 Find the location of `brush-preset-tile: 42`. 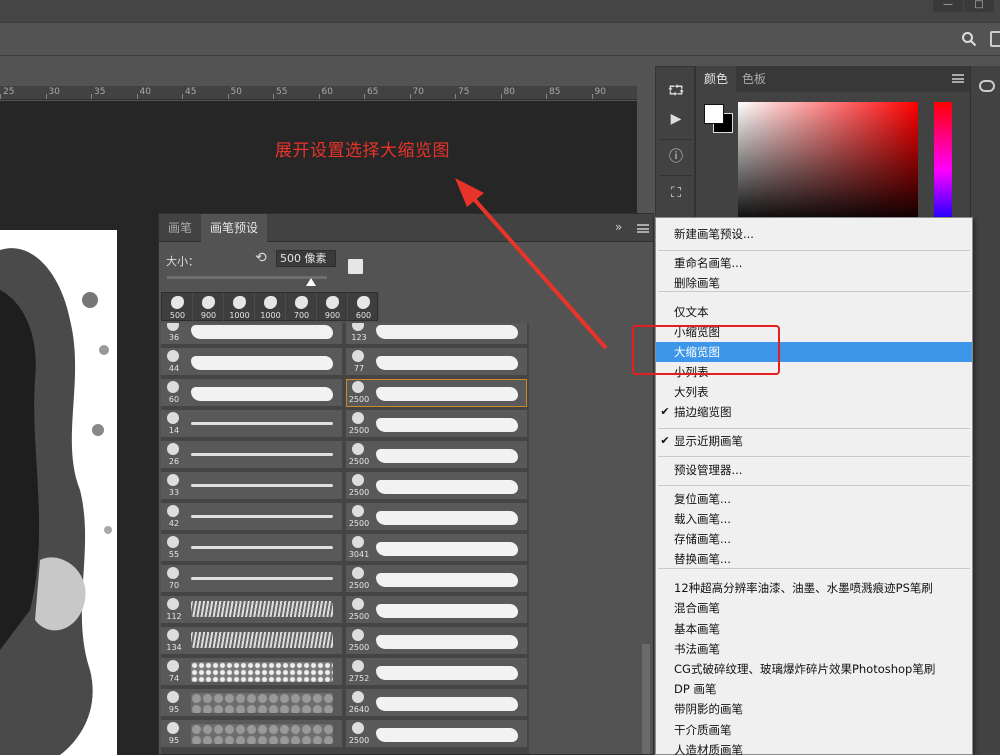

brush-preset-tile: 42 is located at coordinates (251, 517).